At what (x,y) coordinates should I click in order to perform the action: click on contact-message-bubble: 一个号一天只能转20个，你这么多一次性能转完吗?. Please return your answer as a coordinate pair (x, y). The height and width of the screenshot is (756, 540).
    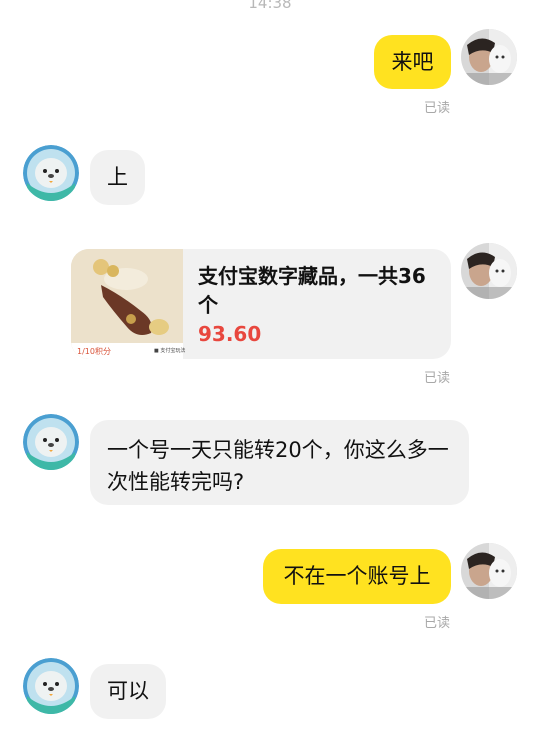
    Looking at the image, I should click on (279, 462).